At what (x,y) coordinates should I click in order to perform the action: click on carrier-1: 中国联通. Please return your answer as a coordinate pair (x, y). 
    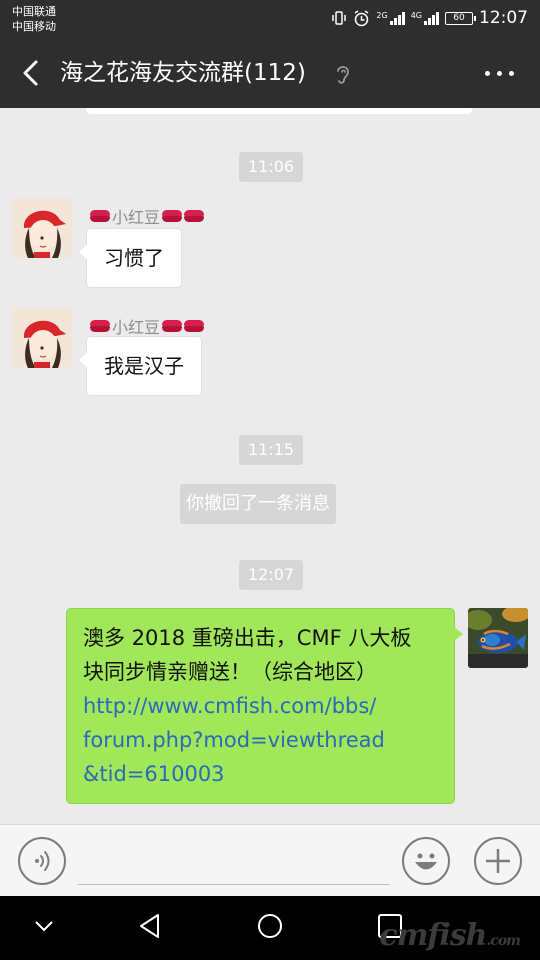
    Looking at the image, I should click on (34, 11).